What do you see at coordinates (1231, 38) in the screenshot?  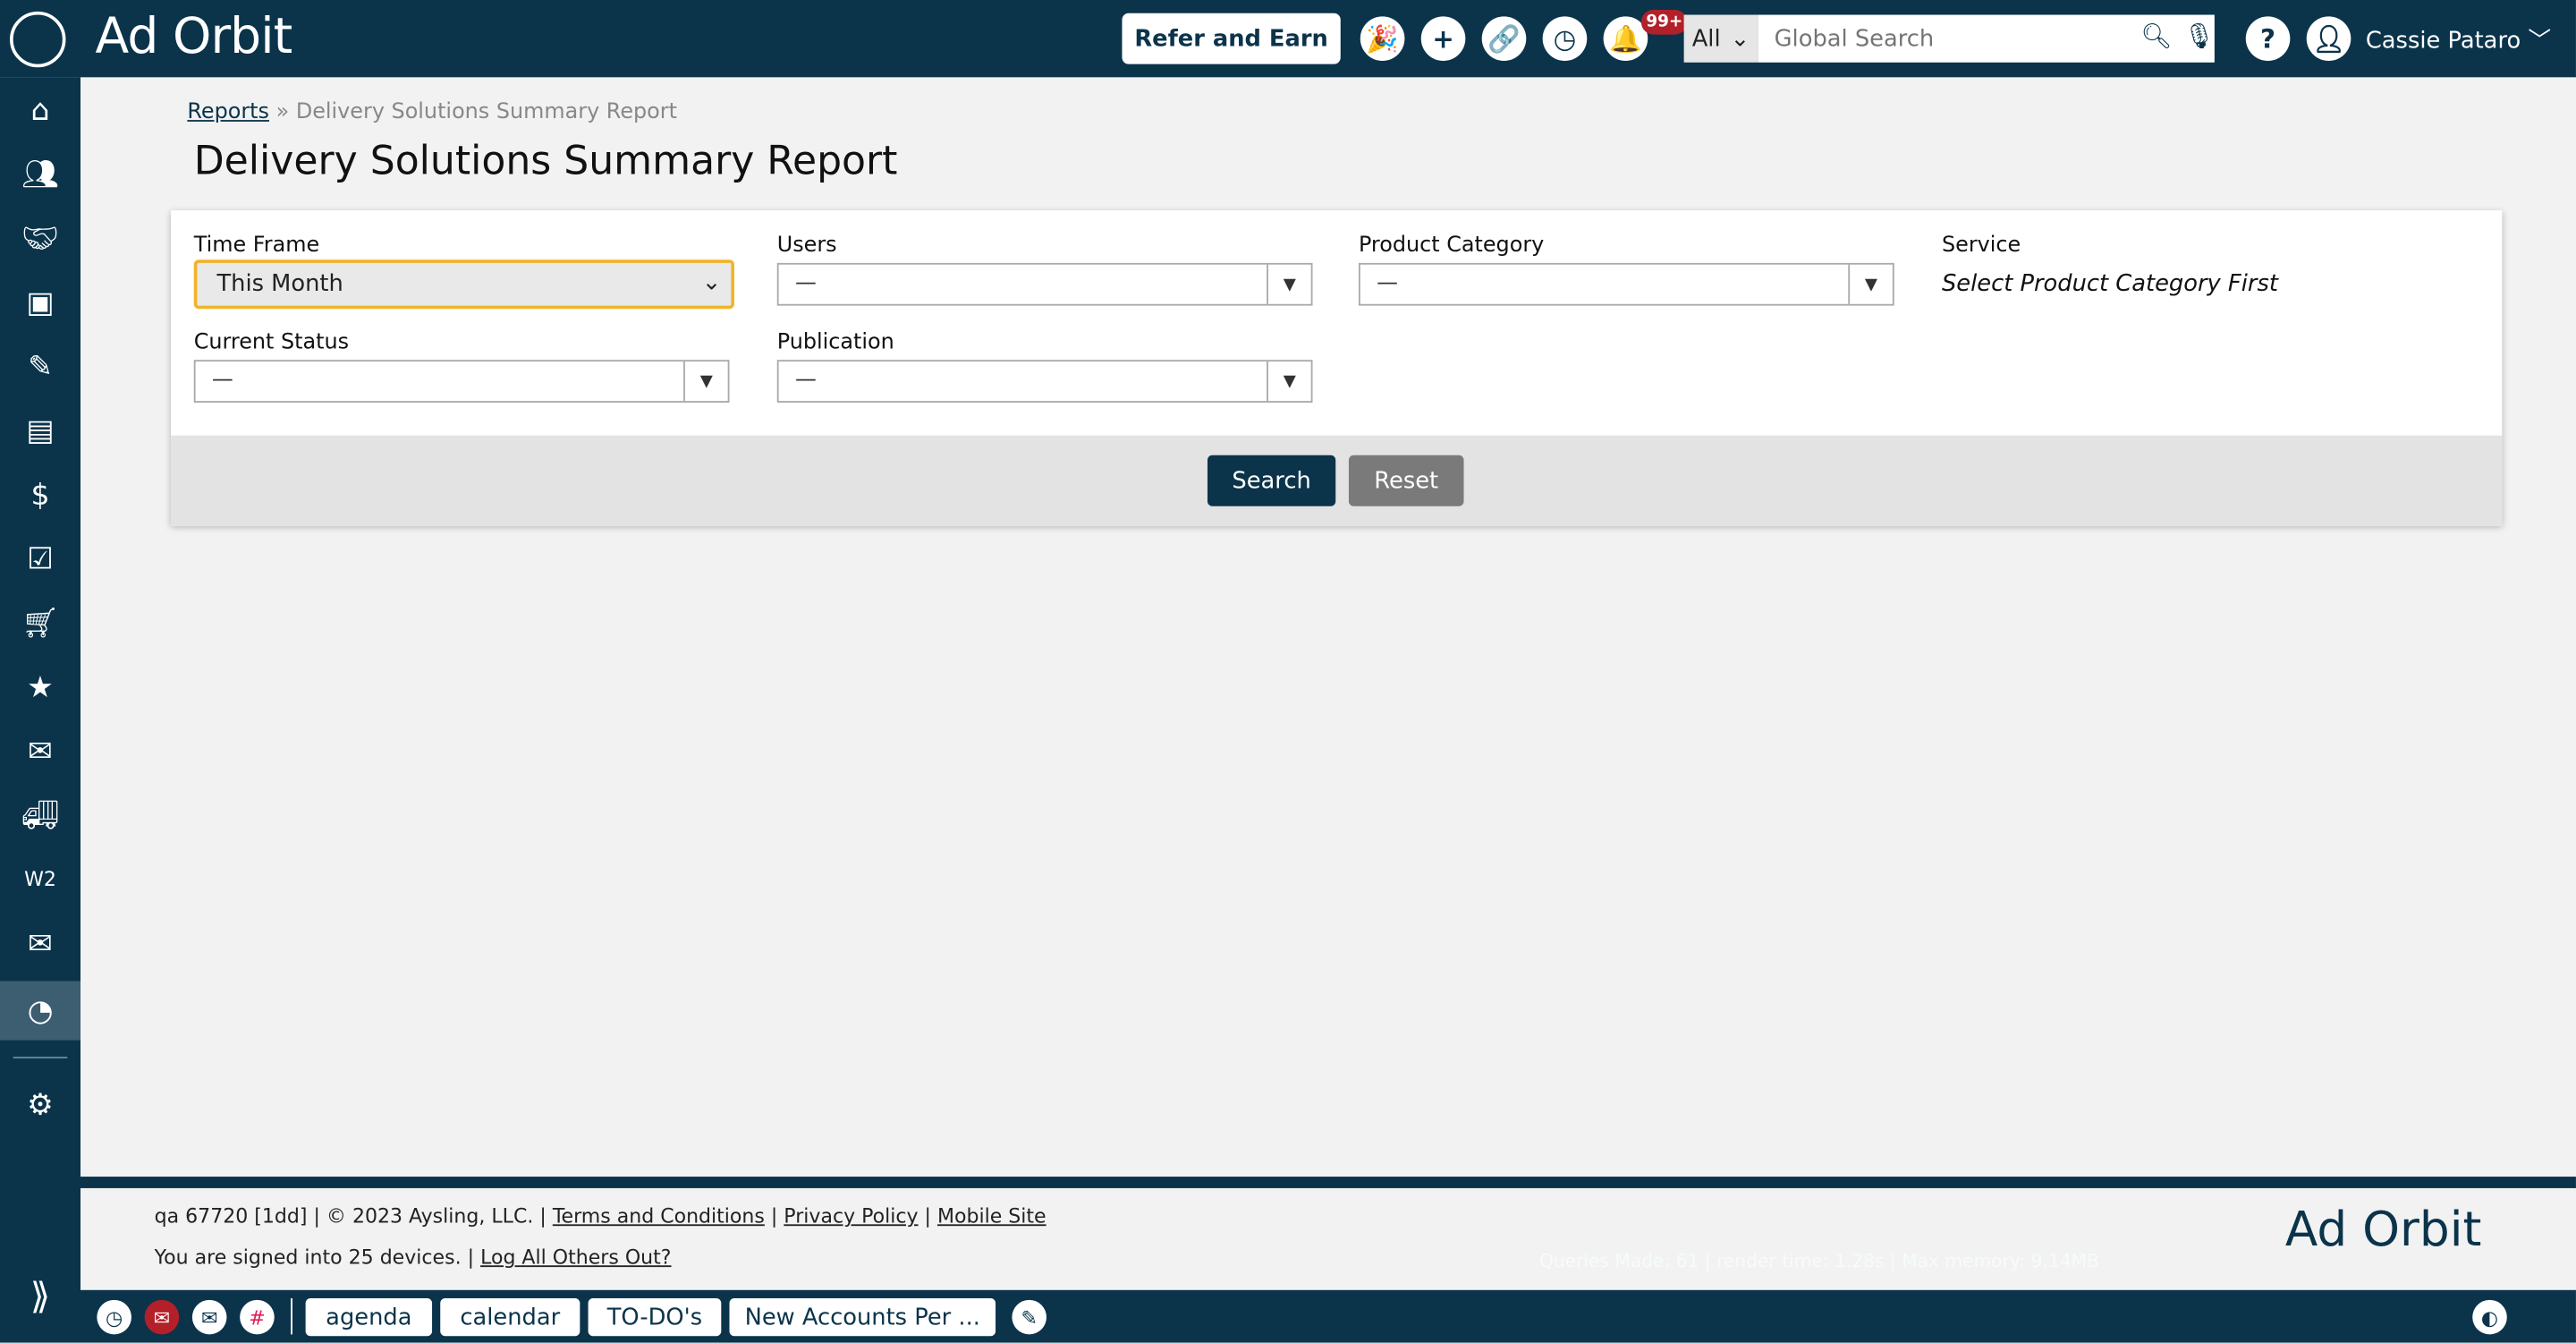 I see `refer-and-earn-button: Refer and Earn` at bounding box center [1231, 38].